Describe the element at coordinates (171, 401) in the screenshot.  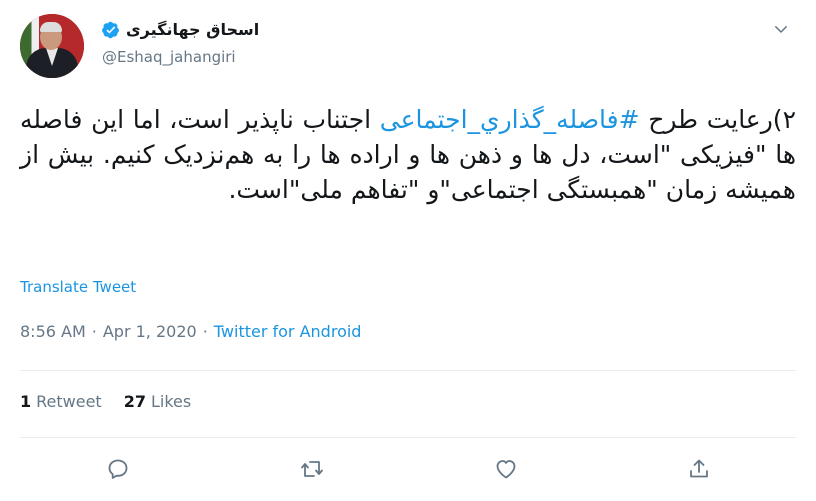
I see `likes-label: Likes` at that location.